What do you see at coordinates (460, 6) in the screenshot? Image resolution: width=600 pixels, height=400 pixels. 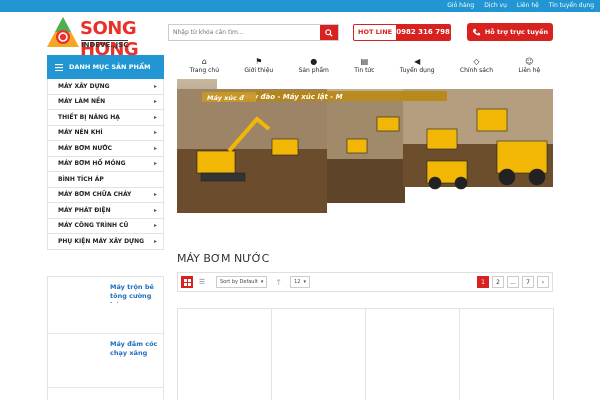 I see `top-link-cart: Giỏ hàng` at bounding box center [460, 6].